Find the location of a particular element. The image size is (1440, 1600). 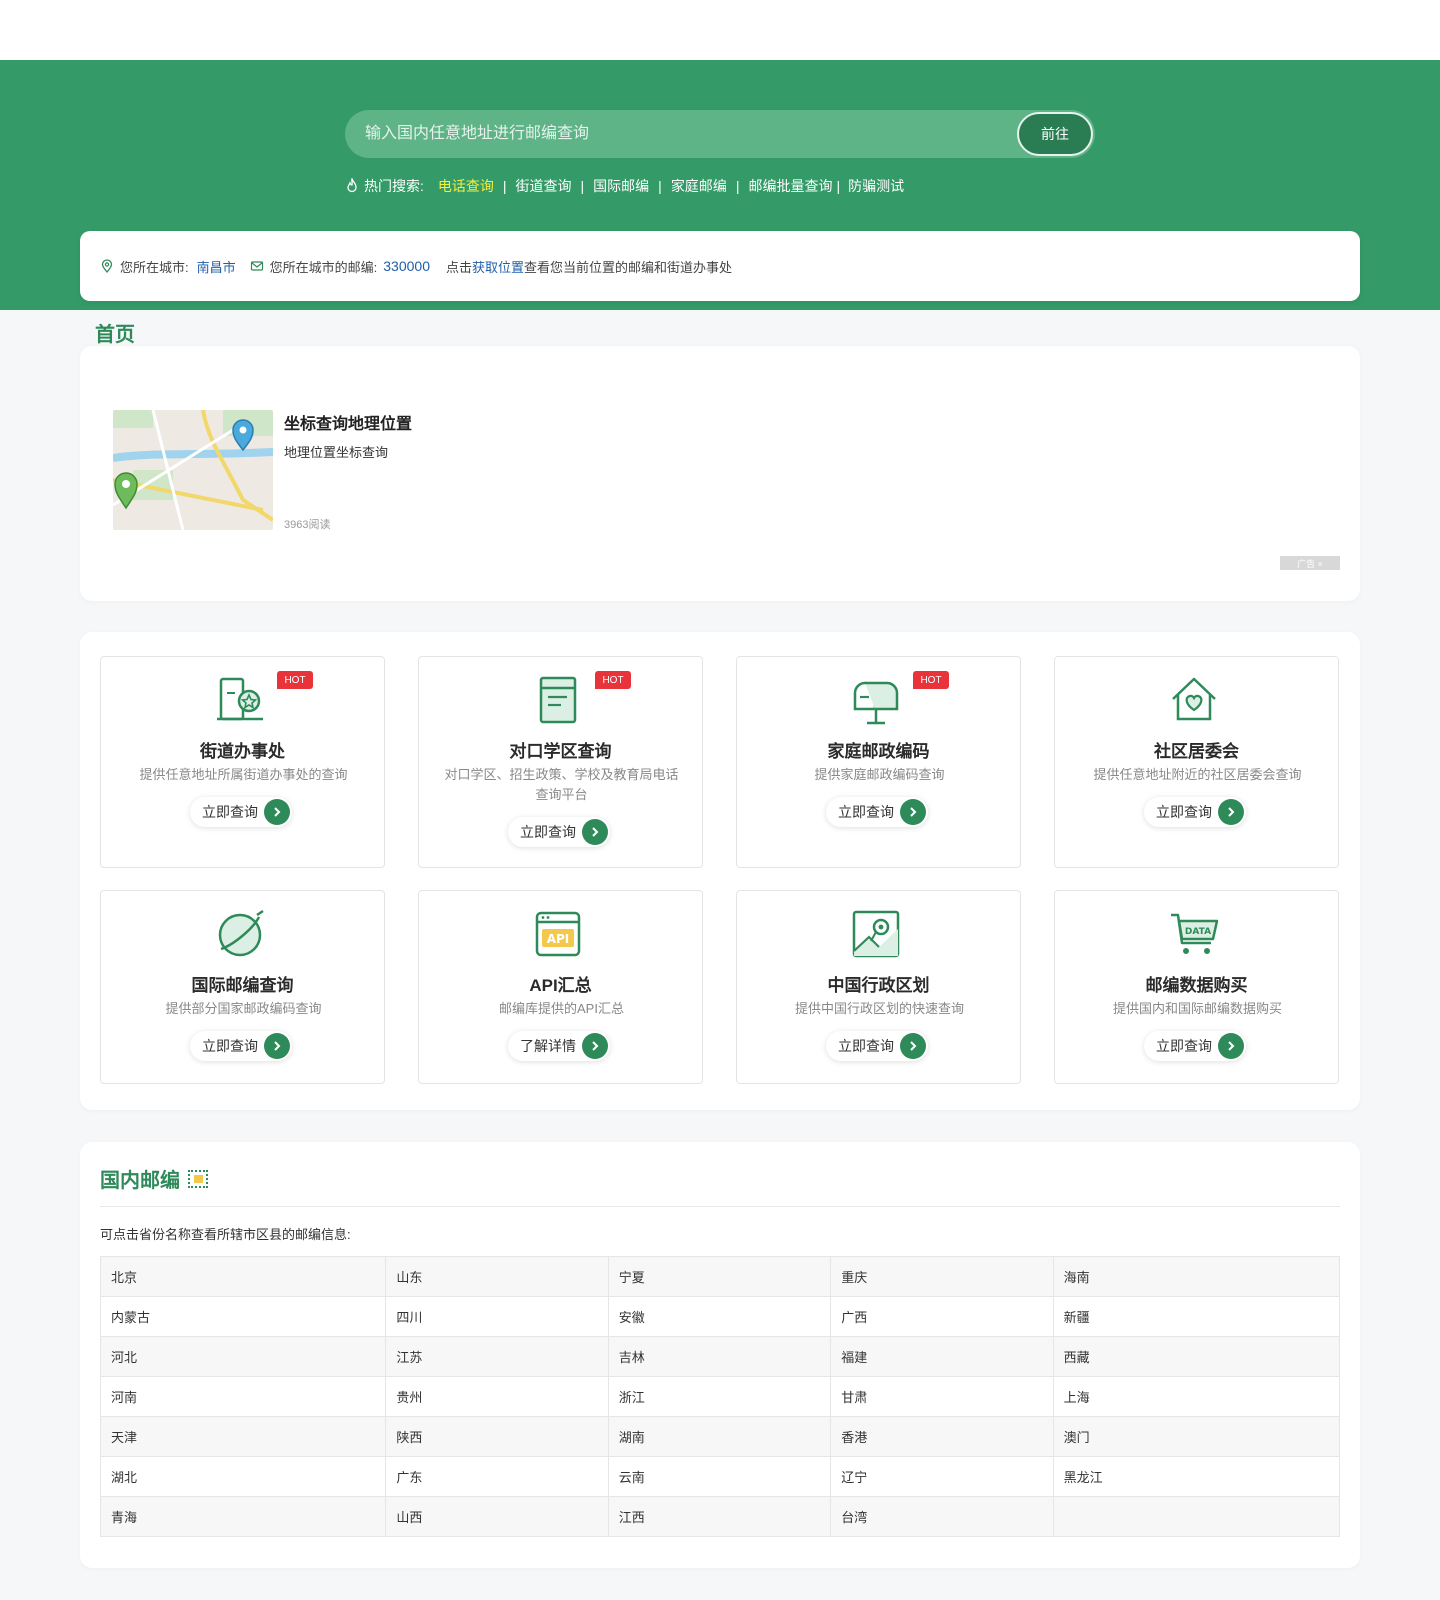

province-link: 浙江 is located at coordinates (632, 1397).